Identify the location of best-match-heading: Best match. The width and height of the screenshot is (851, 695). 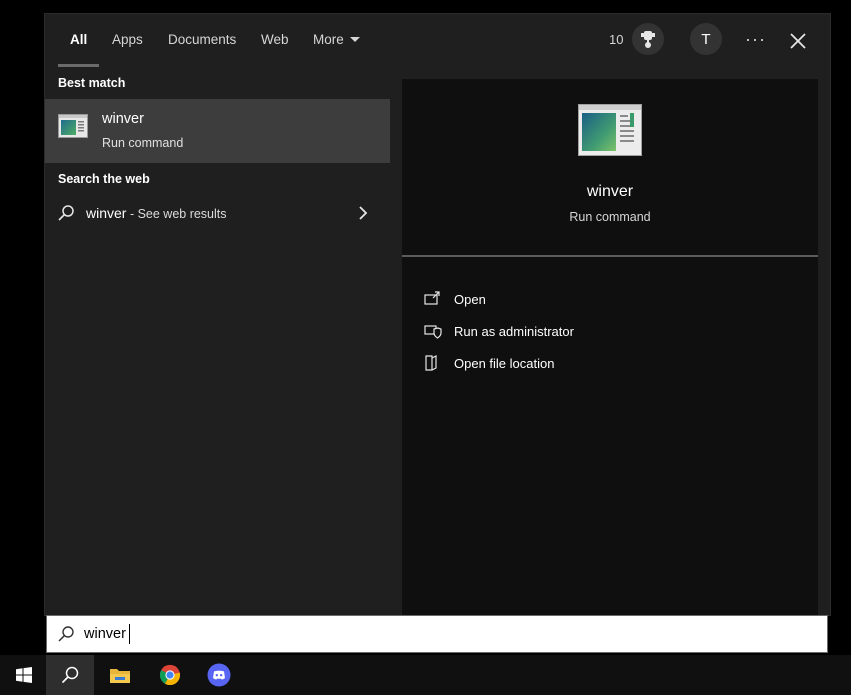
(92, 83).